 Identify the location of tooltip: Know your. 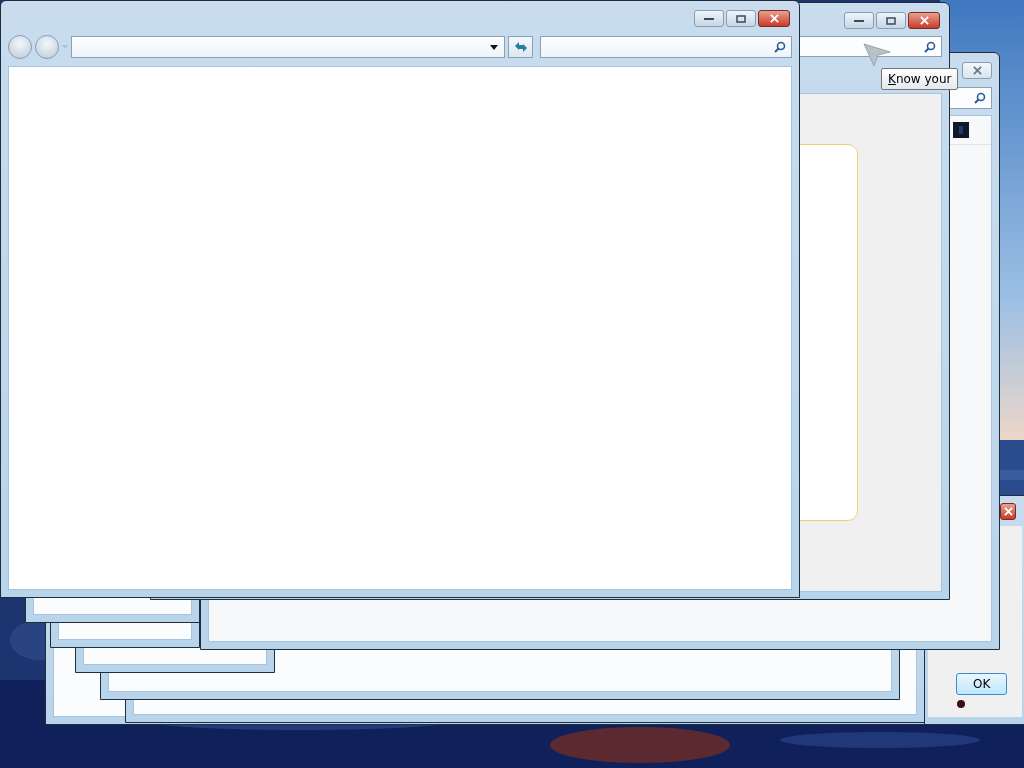
(920, 79).